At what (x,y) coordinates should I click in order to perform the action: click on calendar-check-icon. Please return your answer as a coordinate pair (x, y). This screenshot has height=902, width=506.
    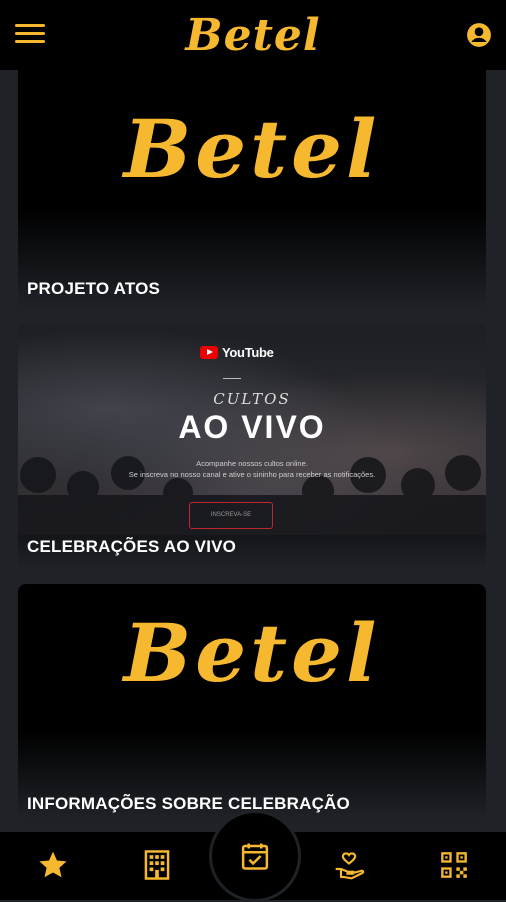
    Looking at the image, I should click on (255, 856).